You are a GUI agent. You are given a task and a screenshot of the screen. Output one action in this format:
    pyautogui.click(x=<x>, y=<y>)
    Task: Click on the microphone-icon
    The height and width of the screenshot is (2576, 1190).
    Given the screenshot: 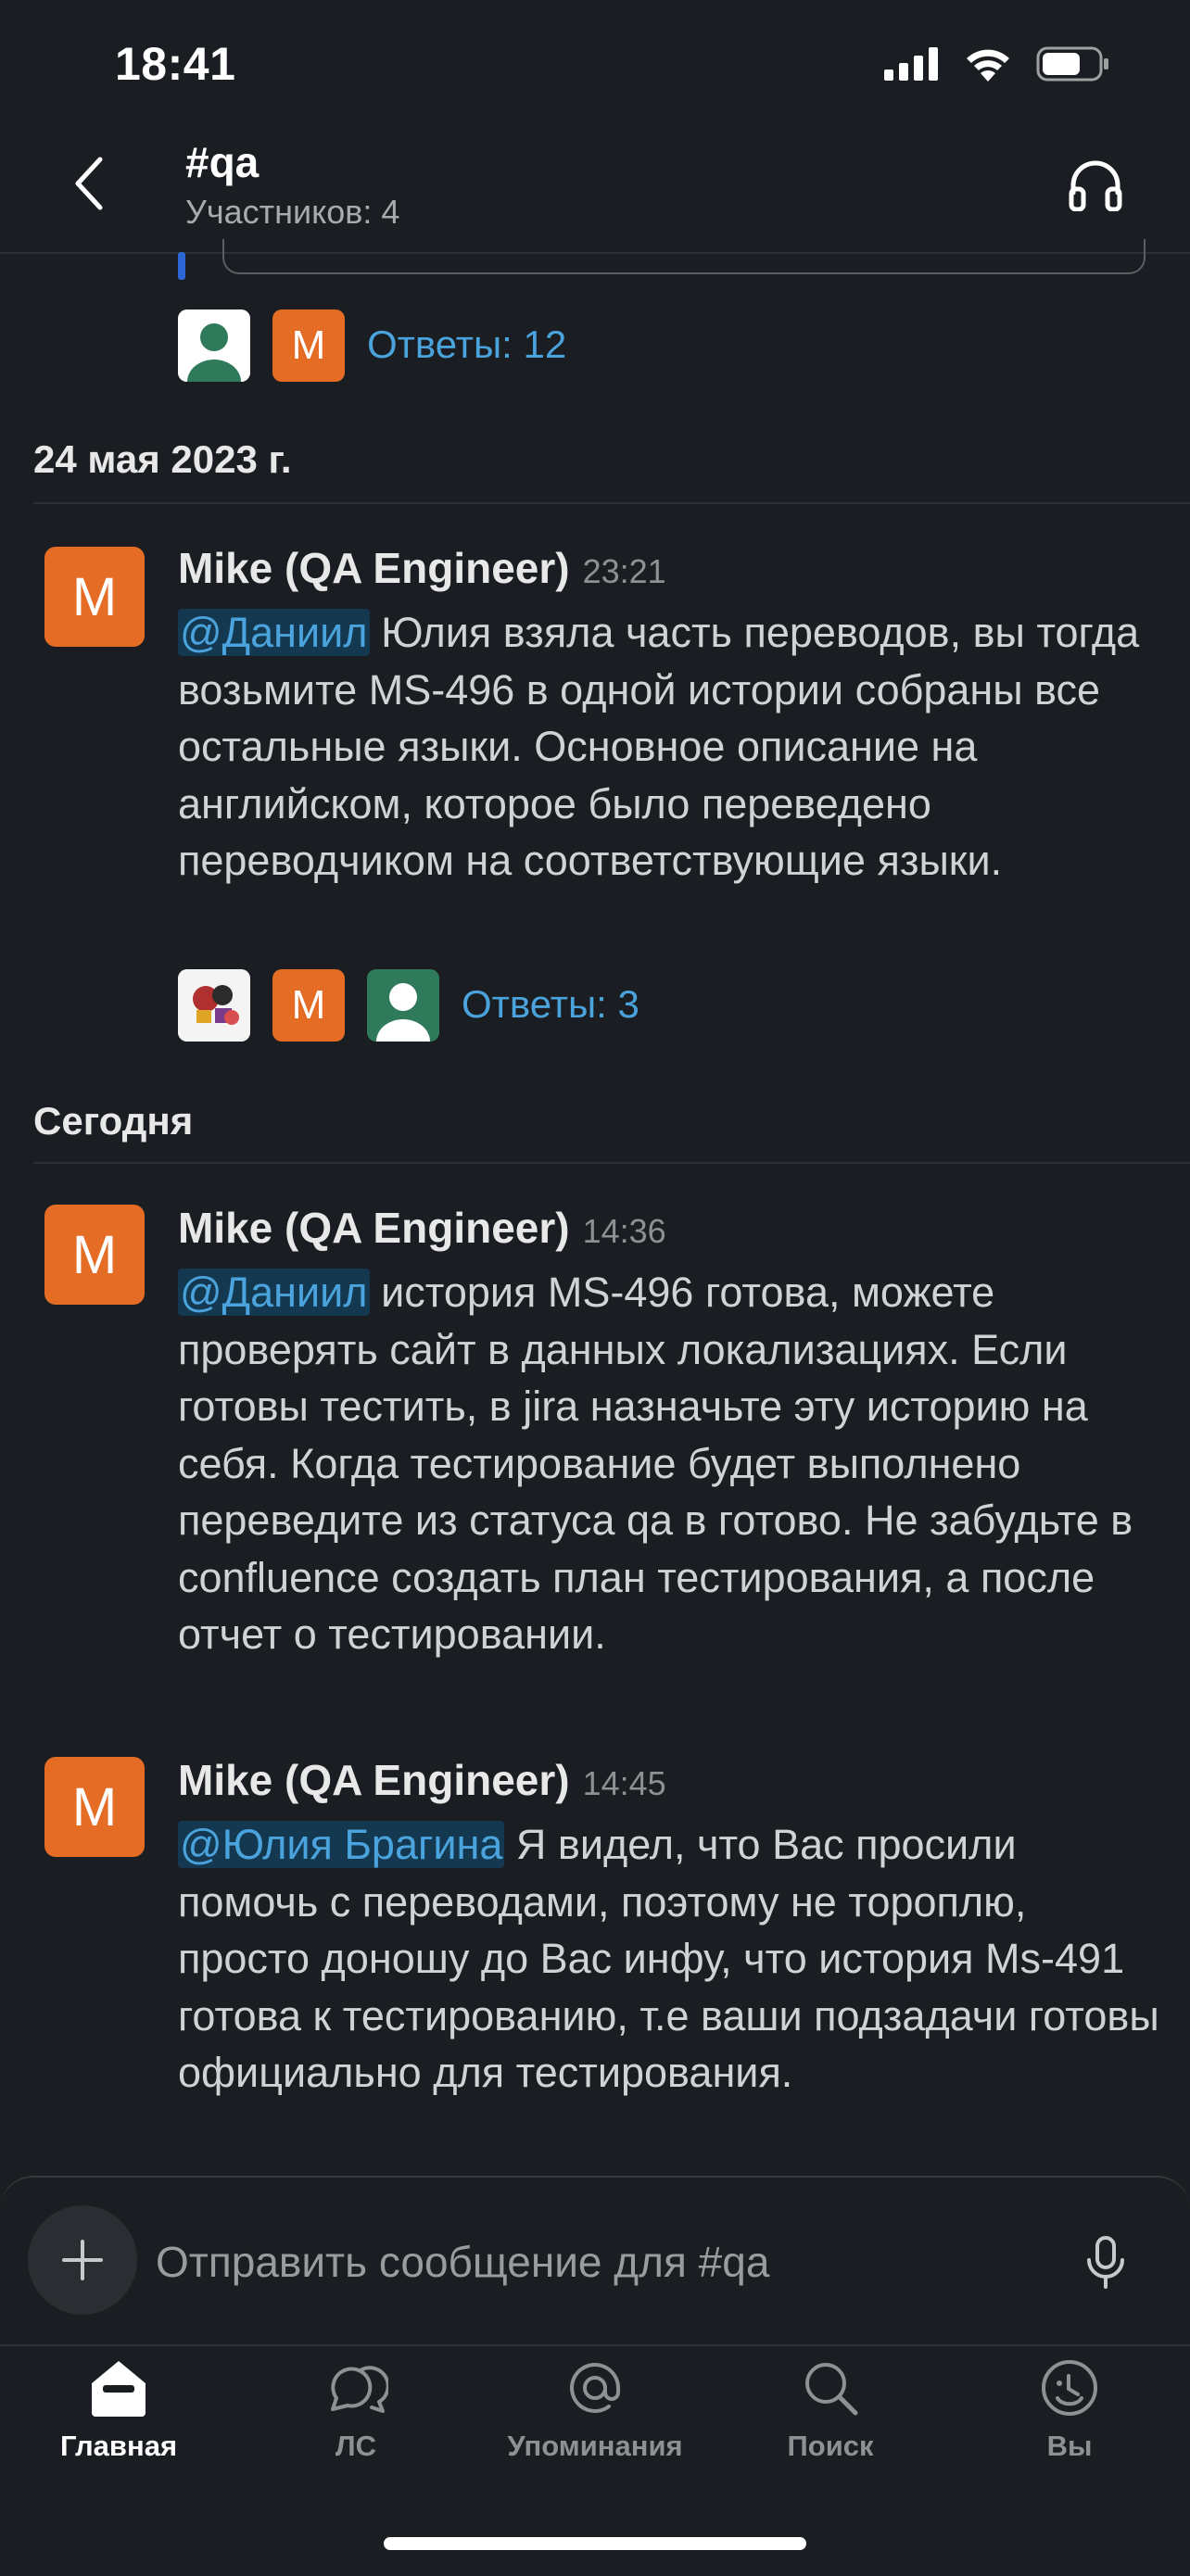 What is the action you would take?
    pyautogui.click(x=1105, y=2265)
    